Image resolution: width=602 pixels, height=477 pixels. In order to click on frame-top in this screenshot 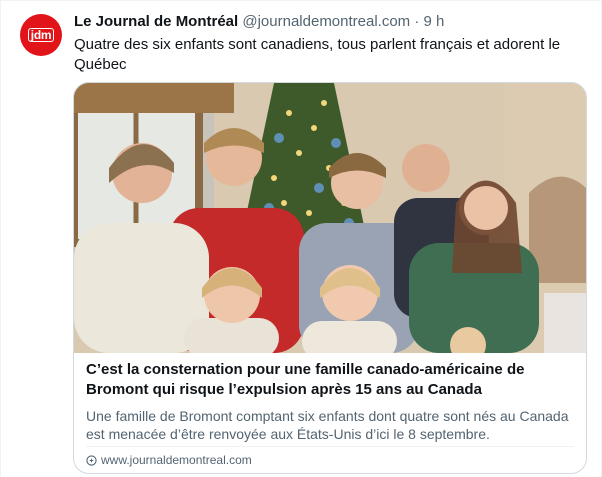, I will do `click(301, 0)`.